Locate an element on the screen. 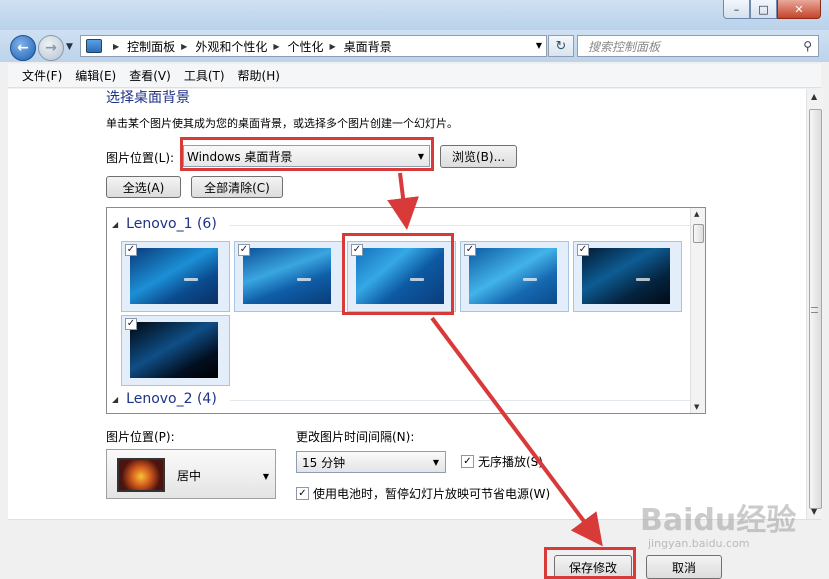 This screenshot has height=579, width=829. select-all-button: 全选(A) is located at coordinates (143, 187).